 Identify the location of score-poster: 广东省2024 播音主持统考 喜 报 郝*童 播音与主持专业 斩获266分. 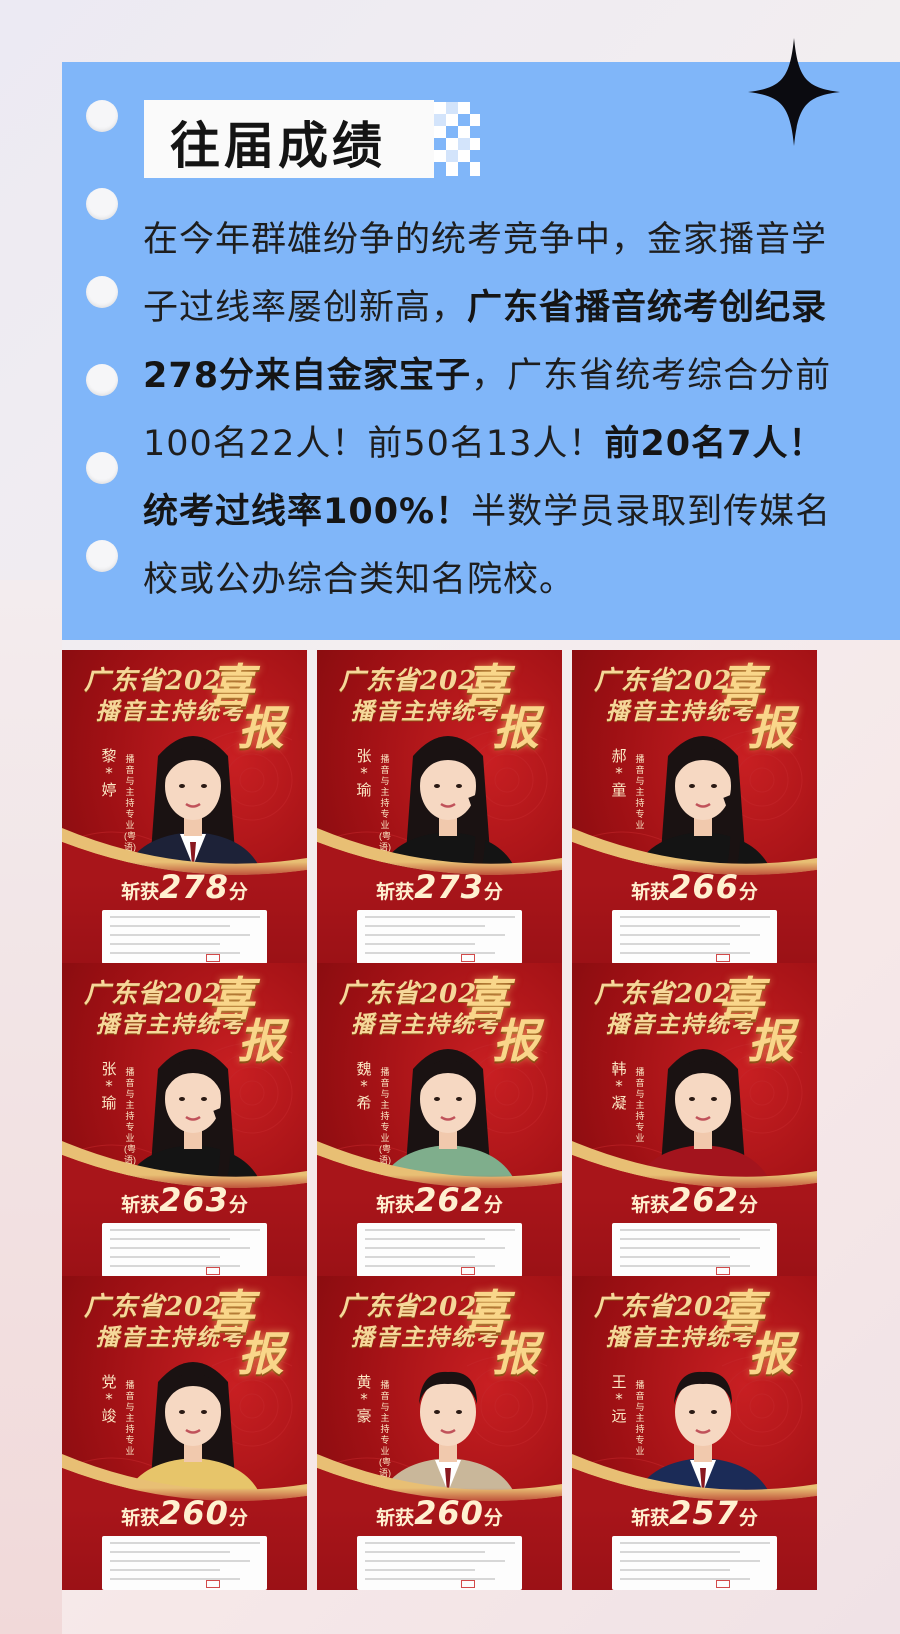
(694, 807).